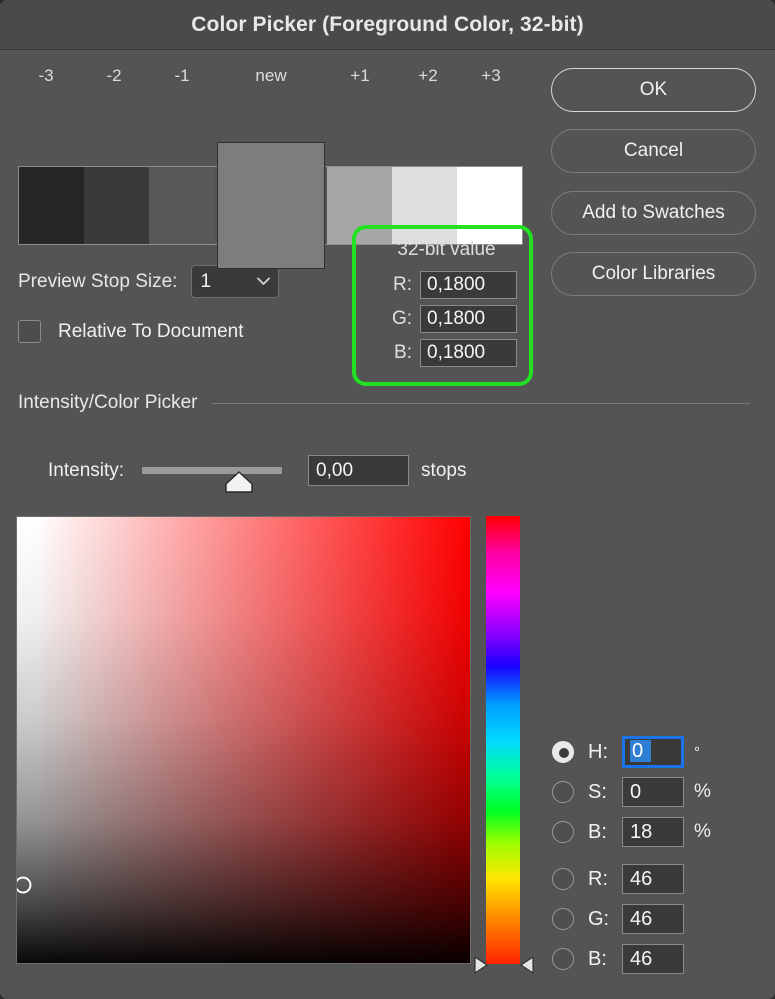 The height and width of the screenshot is (999, 775). I want to click on red-label: R:, so click(598, 878).